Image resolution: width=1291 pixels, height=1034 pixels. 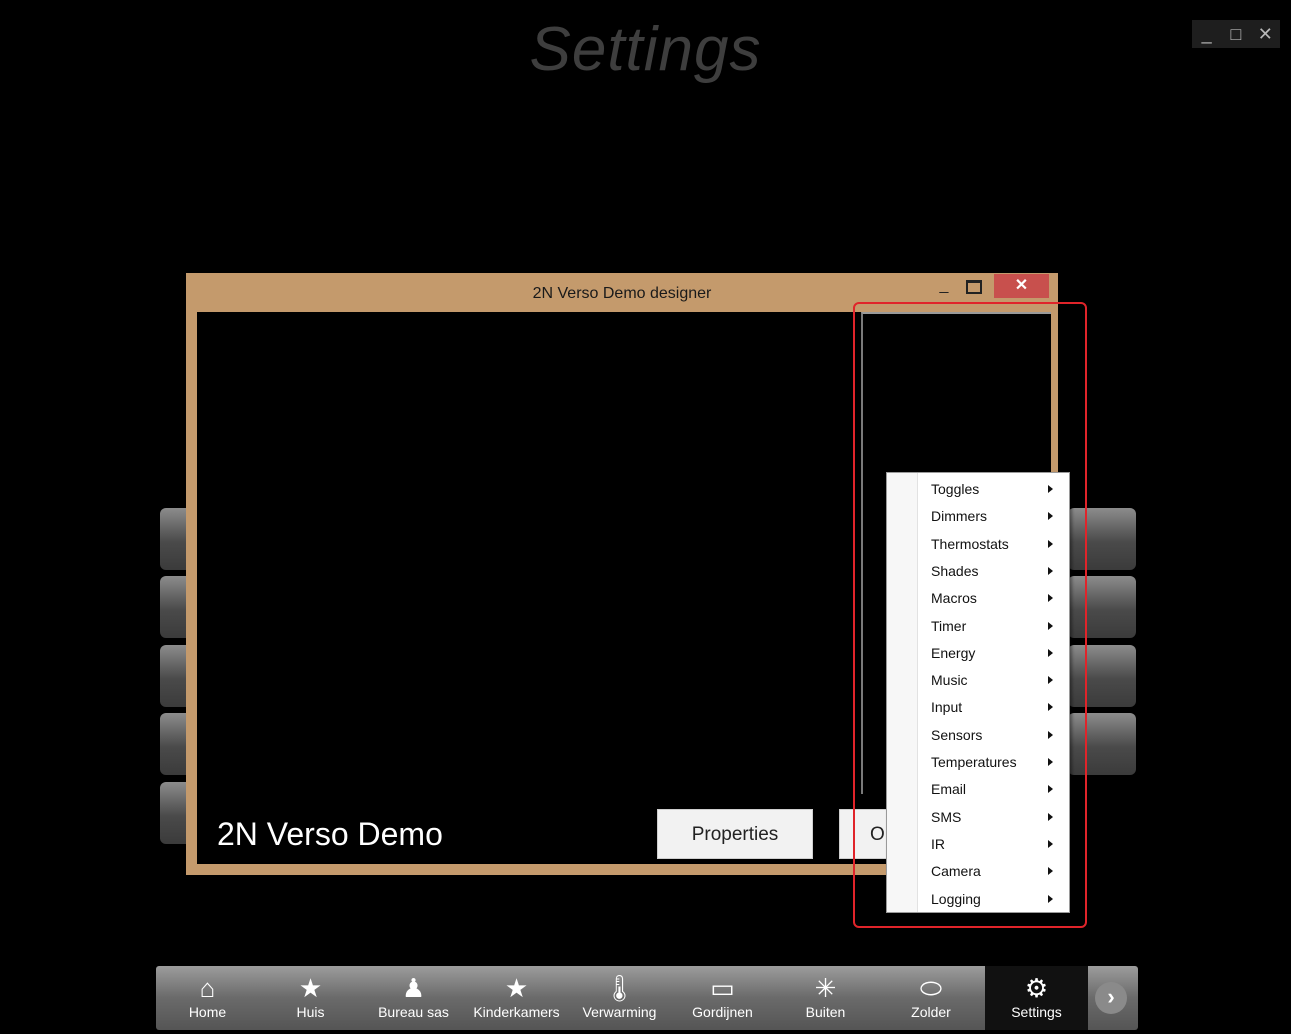 What do you see at coordinates (953, 652) in the screenshot?
I see `menu-item-label: Energy` at bounding box center [953, 652].